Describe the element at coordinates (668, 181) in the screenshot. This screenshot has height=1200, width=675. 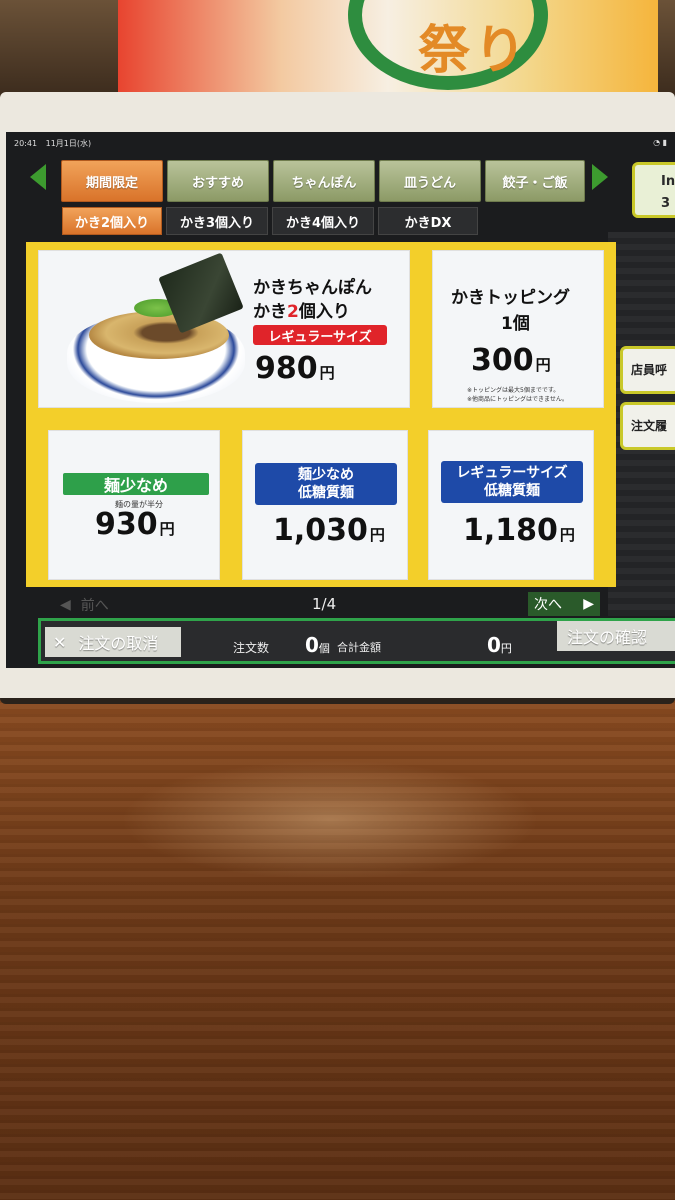
I see `info-button-label: Inf` at that location.